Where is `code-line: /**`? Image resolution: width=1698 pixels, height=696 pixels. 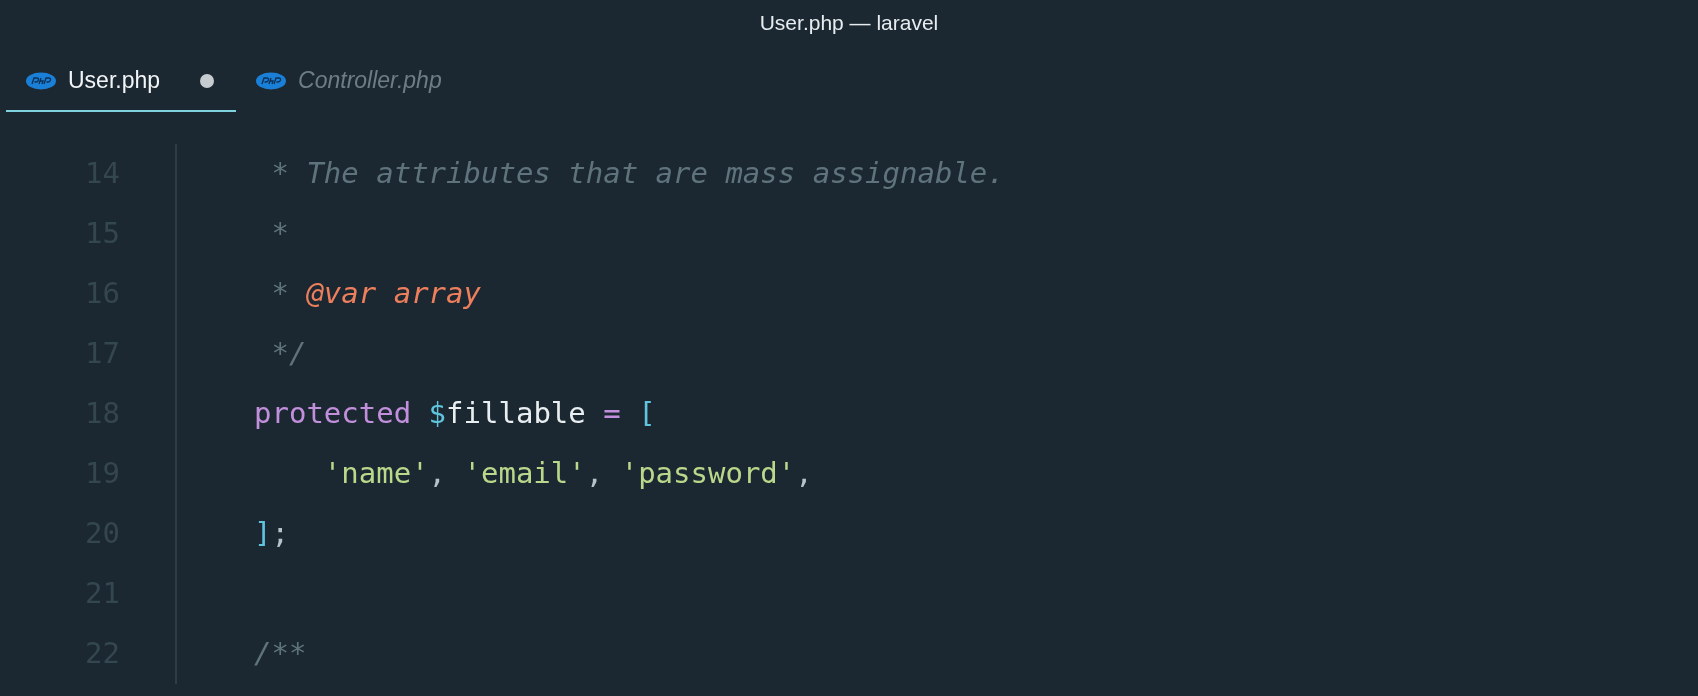
code-line: /** is located at coordinates (280, 654).